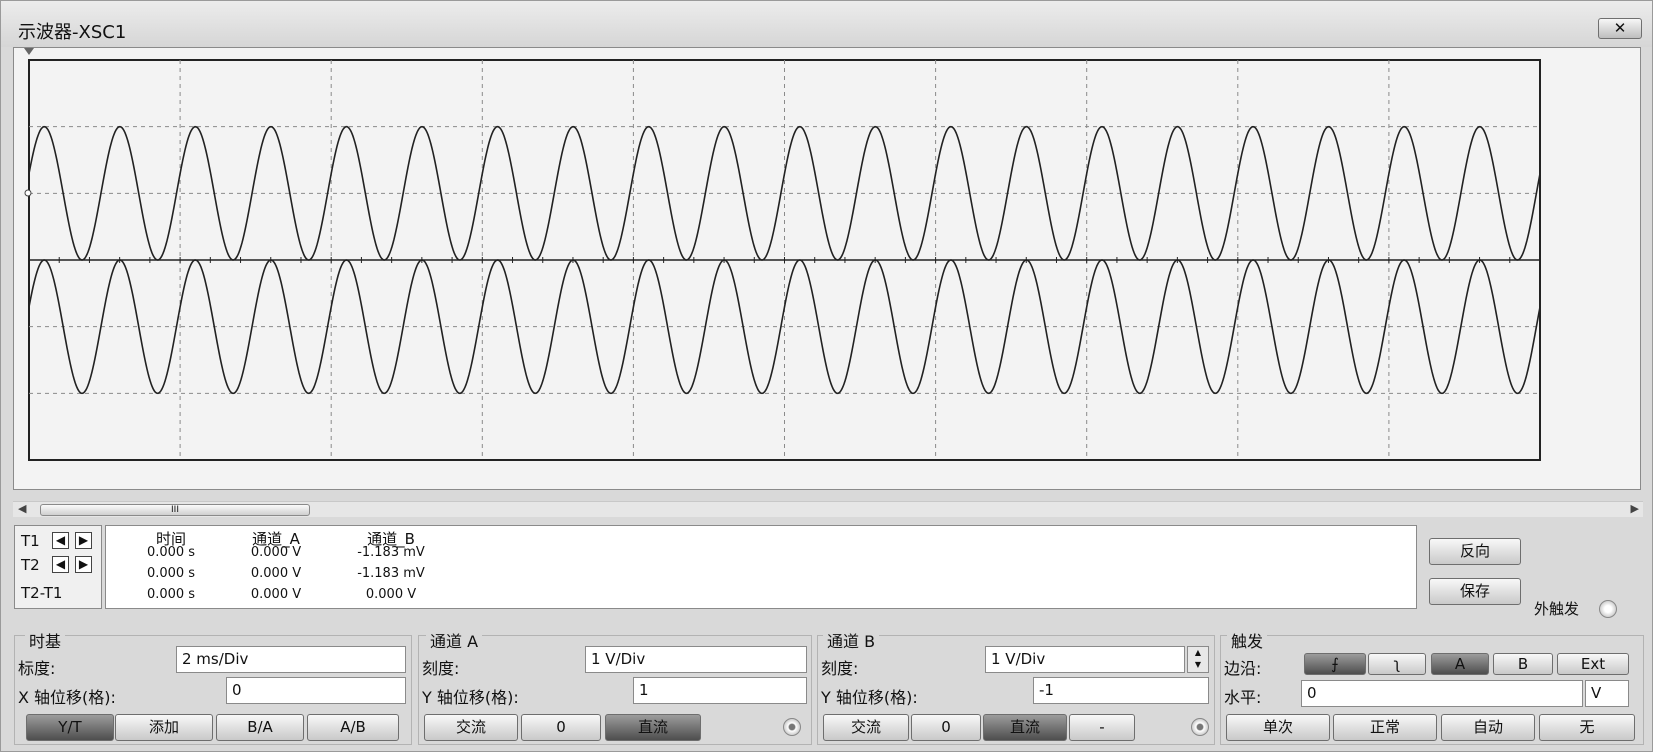 The width and height of the screenshot is (1653, 752). Describe the element at coordinates (391, 552) in the screenshot. I see `t1-channel-b: -1.183 mV` at that location.